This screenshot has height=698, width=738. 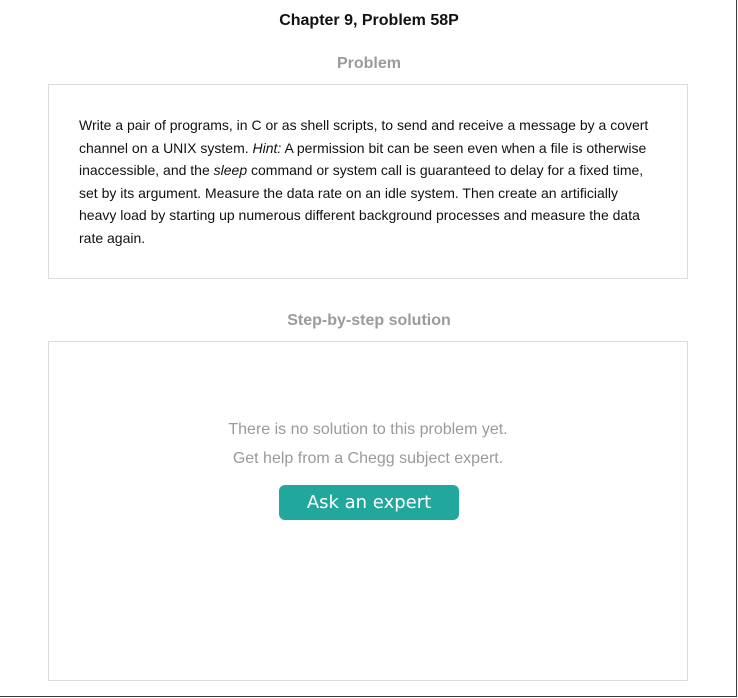 I want to click on get-help-message: Get help from a Chegg subject expert., so click(x=368, y=458).